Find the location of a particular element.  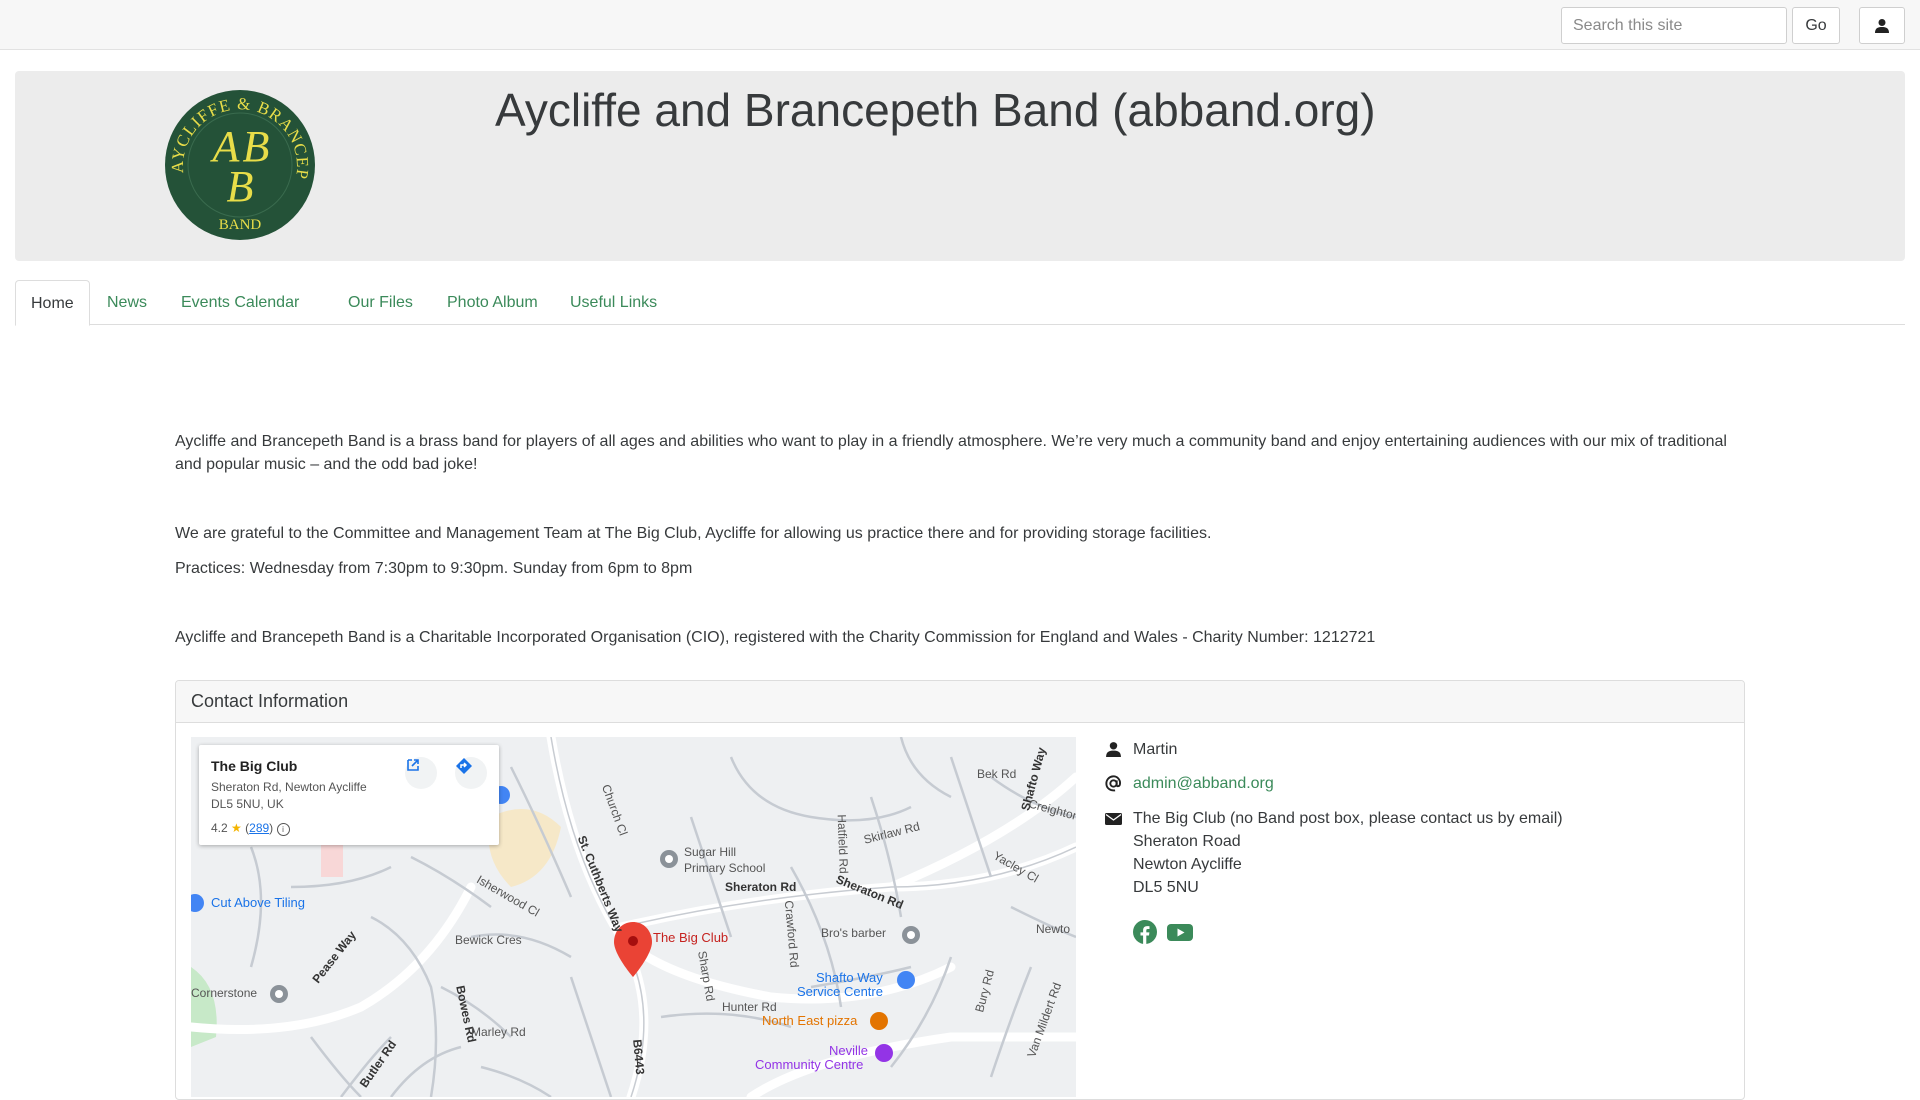

place-name: The Big Club is located at coordinates (254, 766).